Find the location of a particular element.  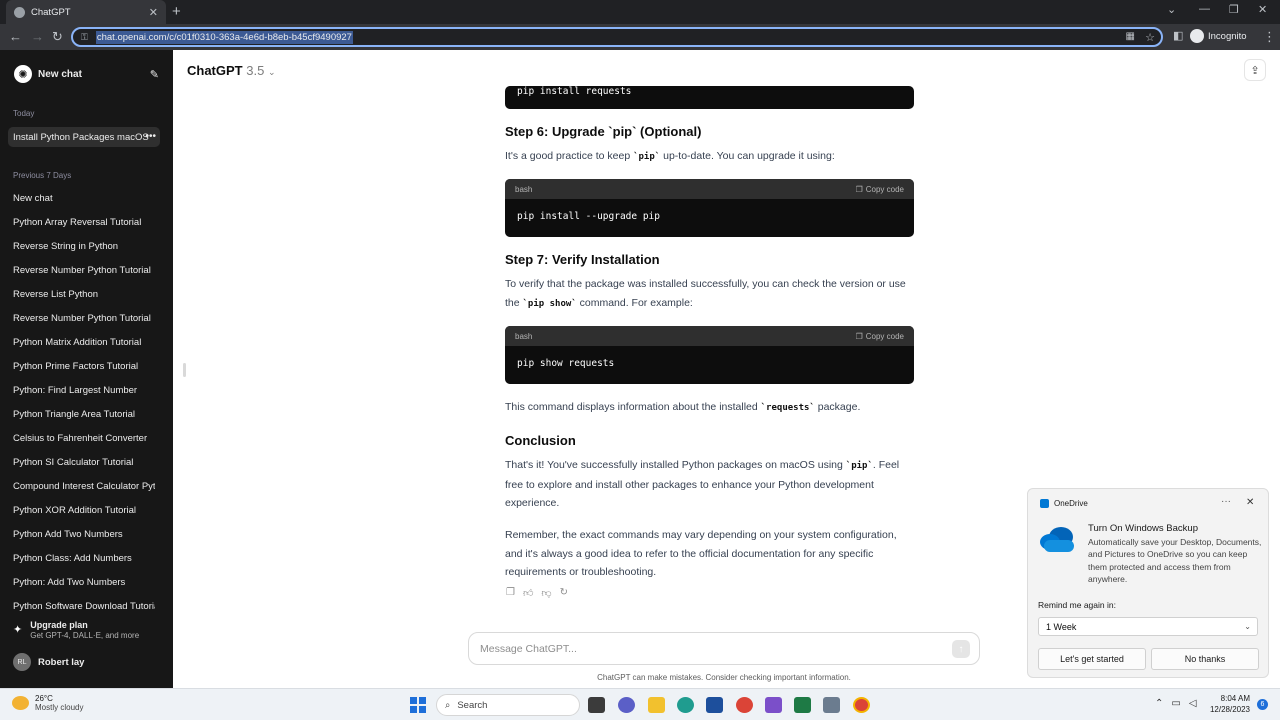

edge-icon is located at coordinates (685, 705).